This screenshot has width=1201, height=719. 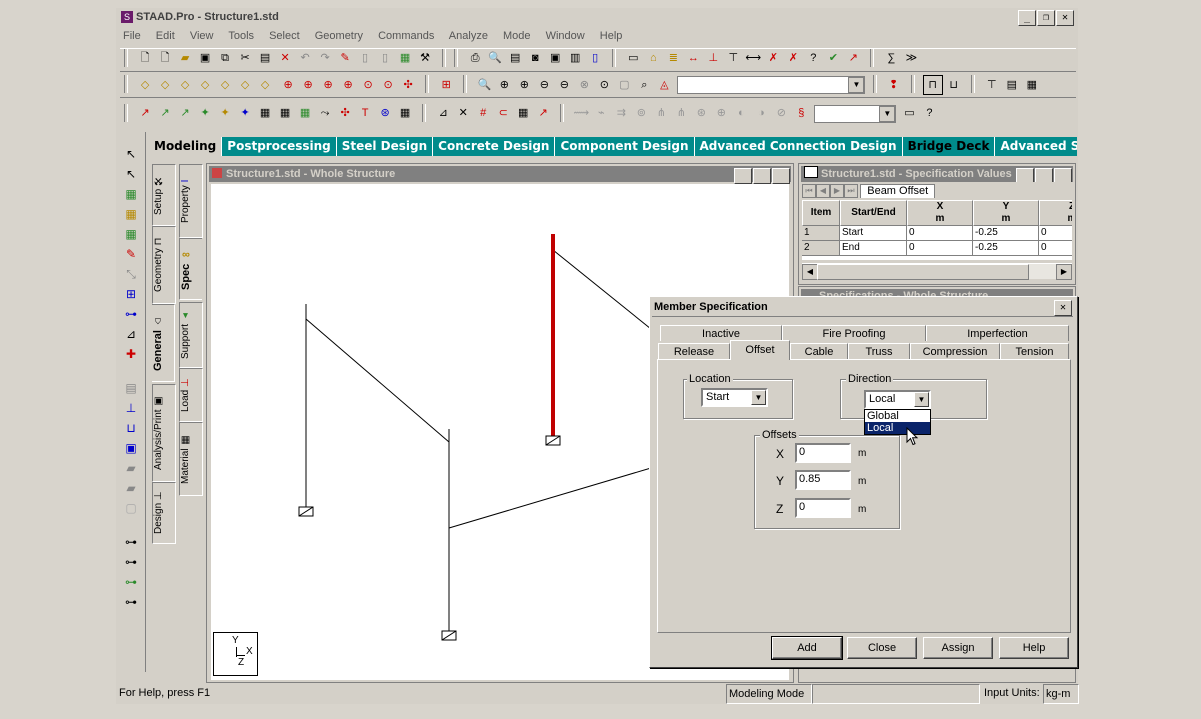 What do you see at coordinates (773, 58) in the screenshot?
I see `ruler-icon: ✗` at bounding box center [773, 58].